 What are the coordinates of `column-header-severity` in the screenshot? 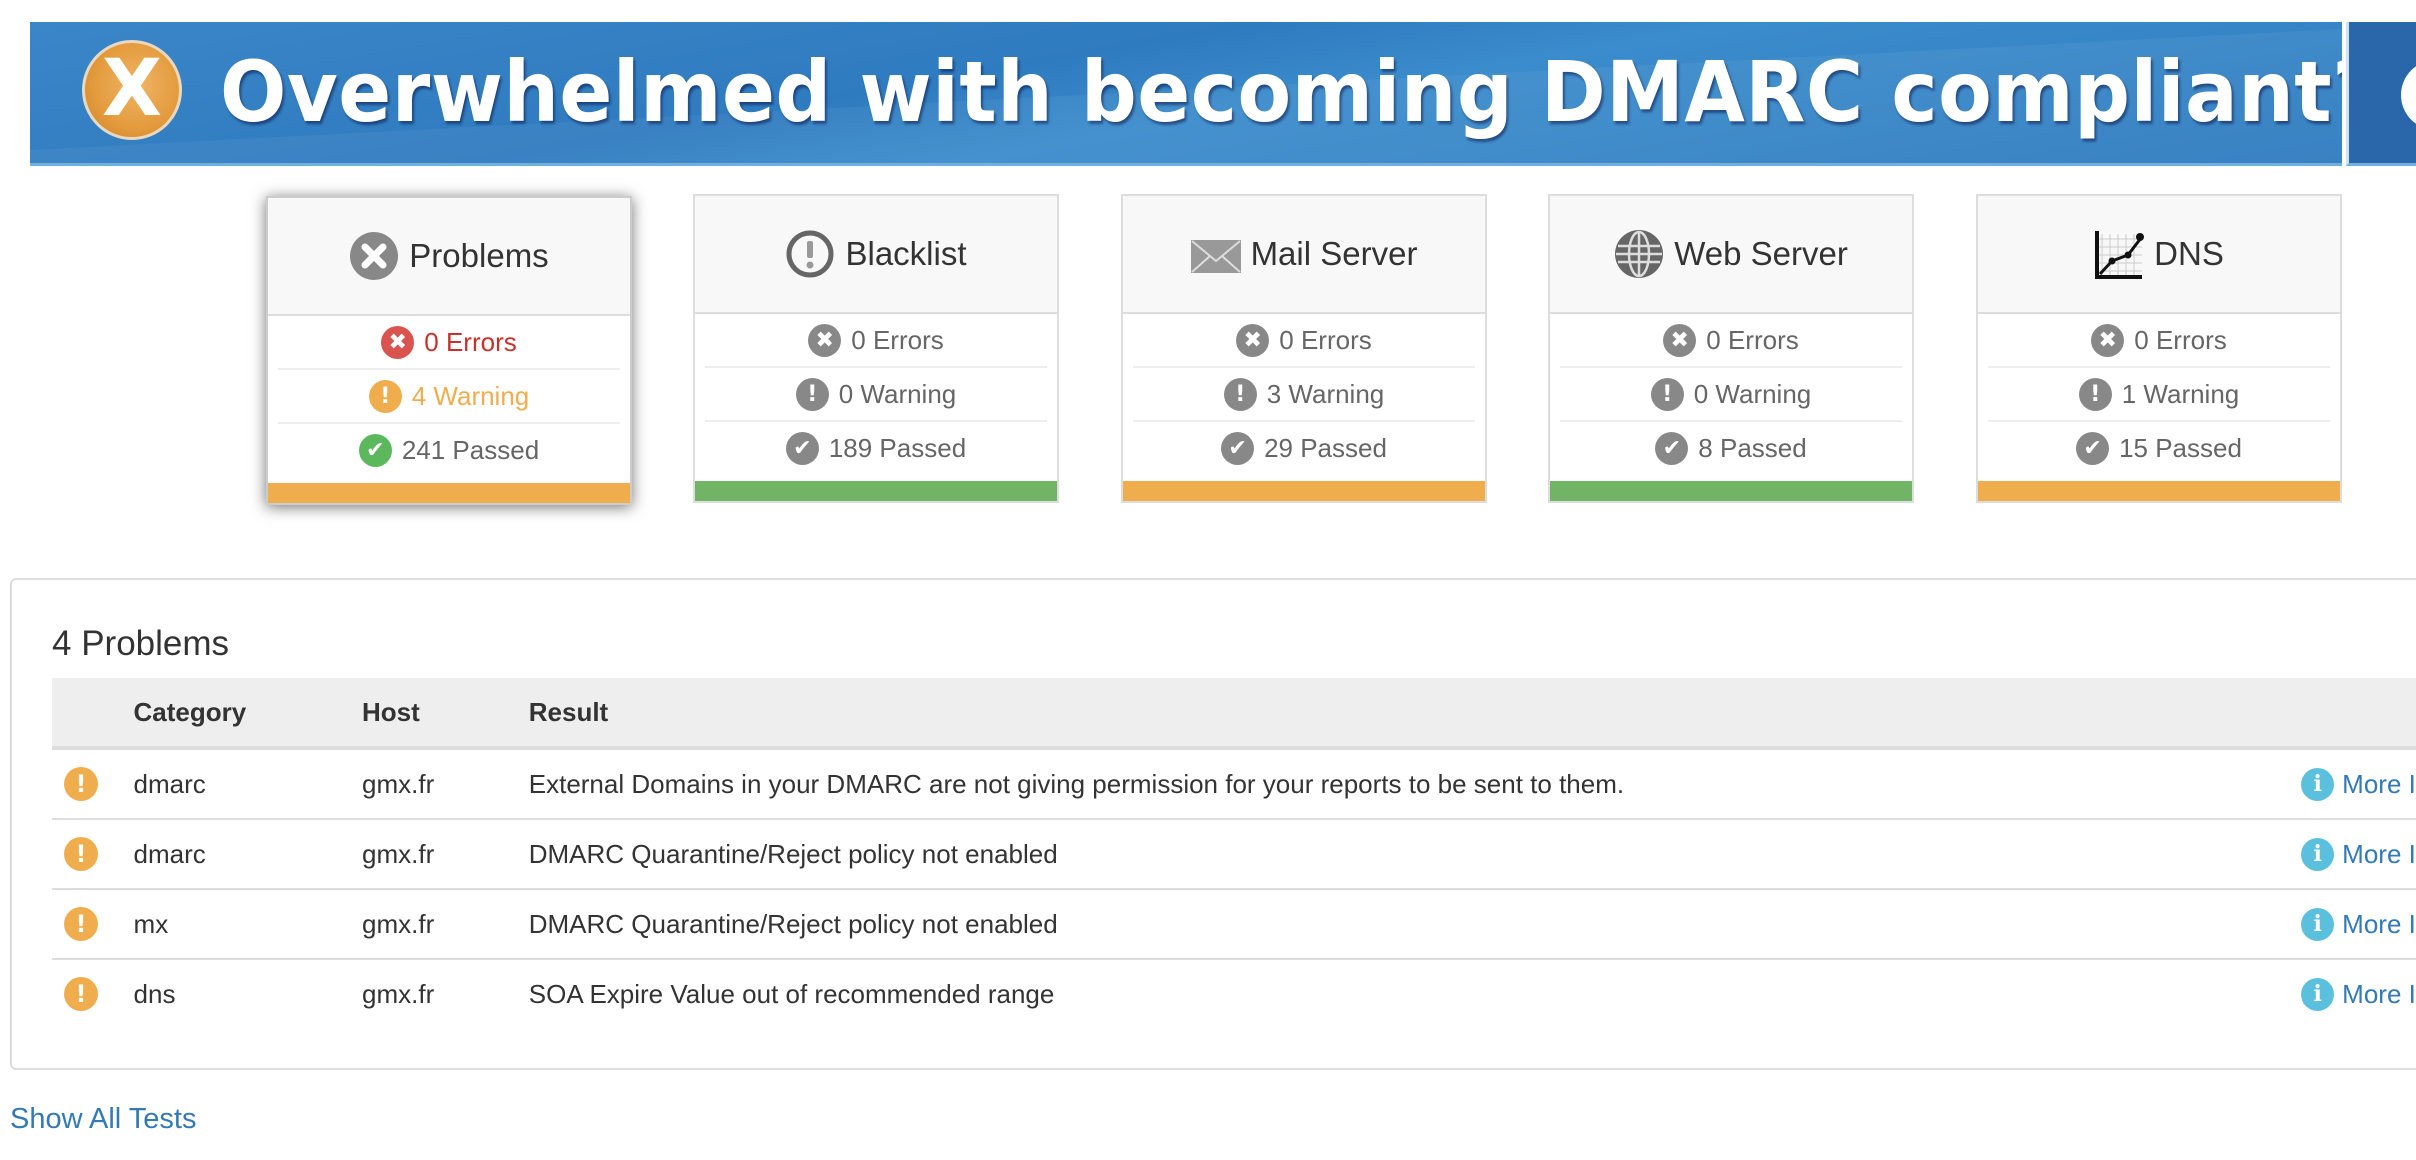 It's located at (93, 714).